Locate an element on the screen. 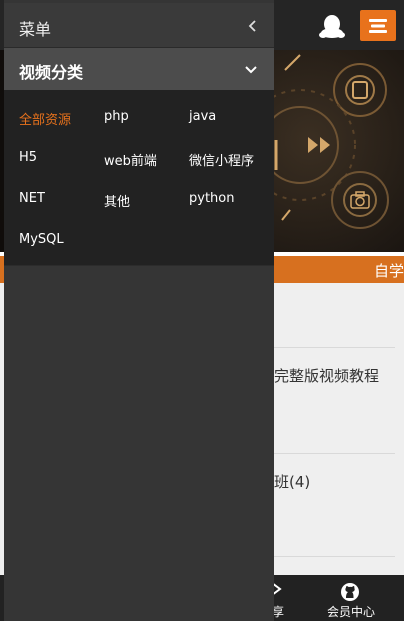 This screenshot has width=404, height=621. category-item-python: python is located at coordinates (211, 198).